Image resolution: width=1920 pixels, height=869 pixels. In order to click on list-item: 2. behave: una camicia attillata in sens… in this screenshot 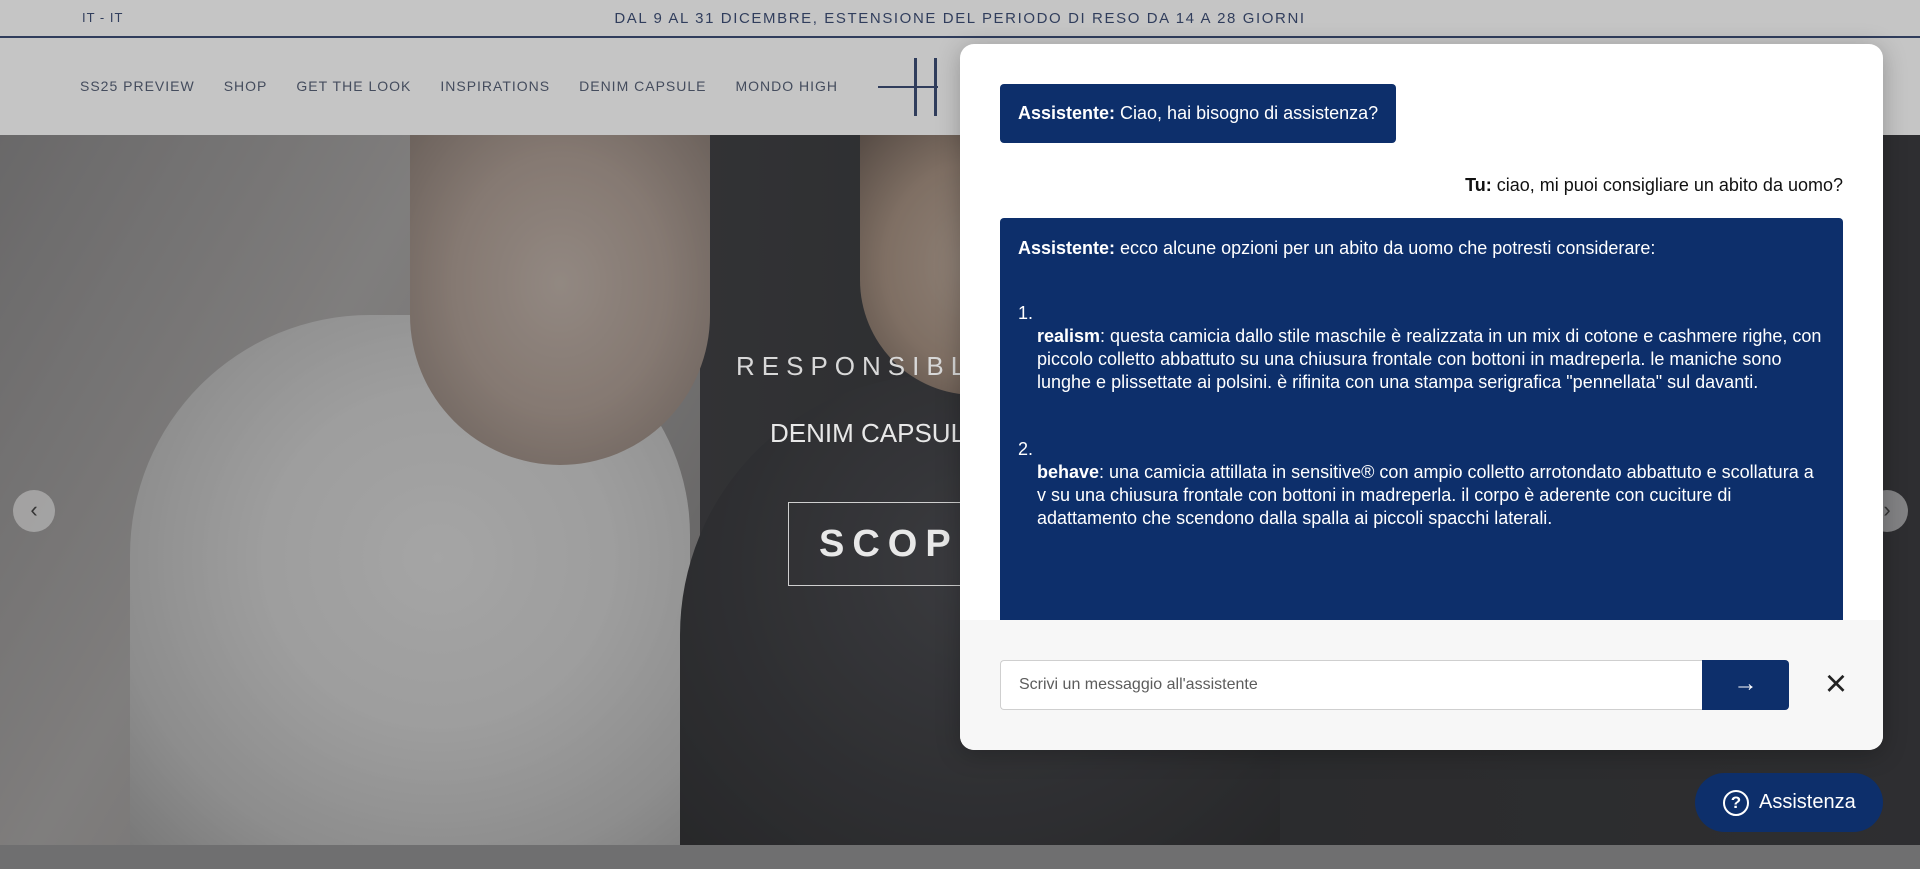, I will do `click(1421, 484)`.